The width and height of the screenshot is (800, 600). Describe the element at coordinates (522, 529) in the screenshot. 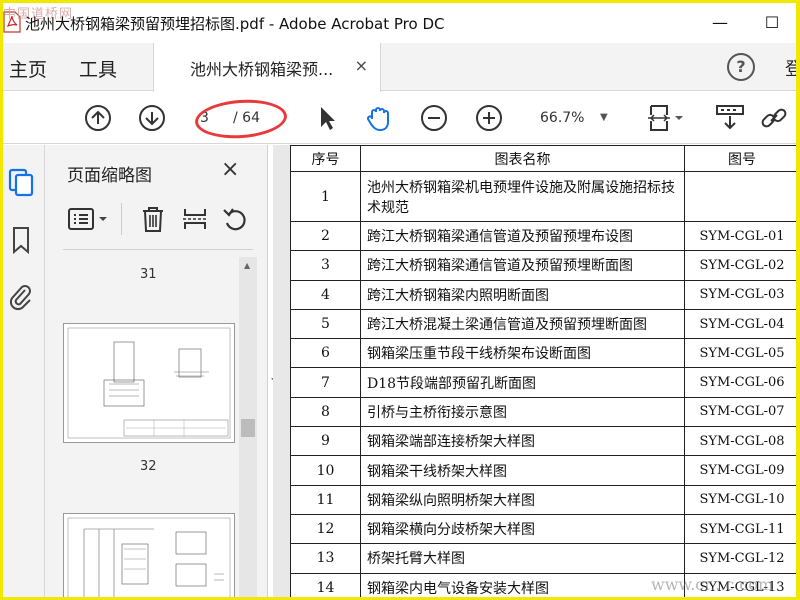

I see `row-name: 钢箱梁横向分歧桥架大样图` at that location.